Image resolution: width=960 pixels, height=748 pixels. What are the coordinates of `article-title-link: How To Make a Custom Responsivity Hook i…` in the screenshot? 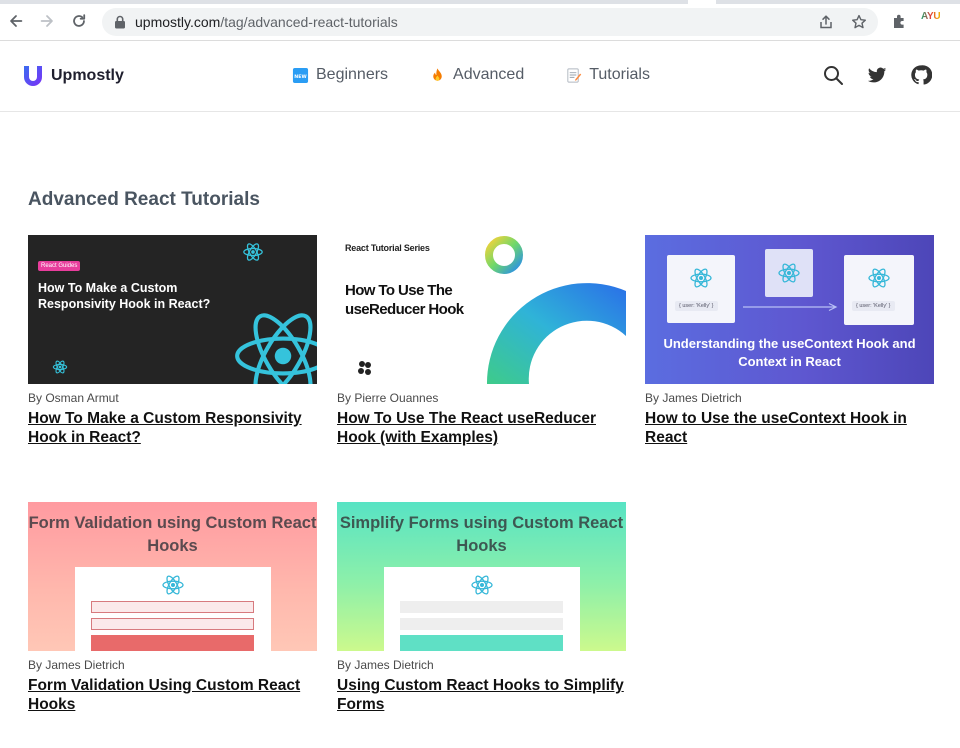 It's located at (172, 428).